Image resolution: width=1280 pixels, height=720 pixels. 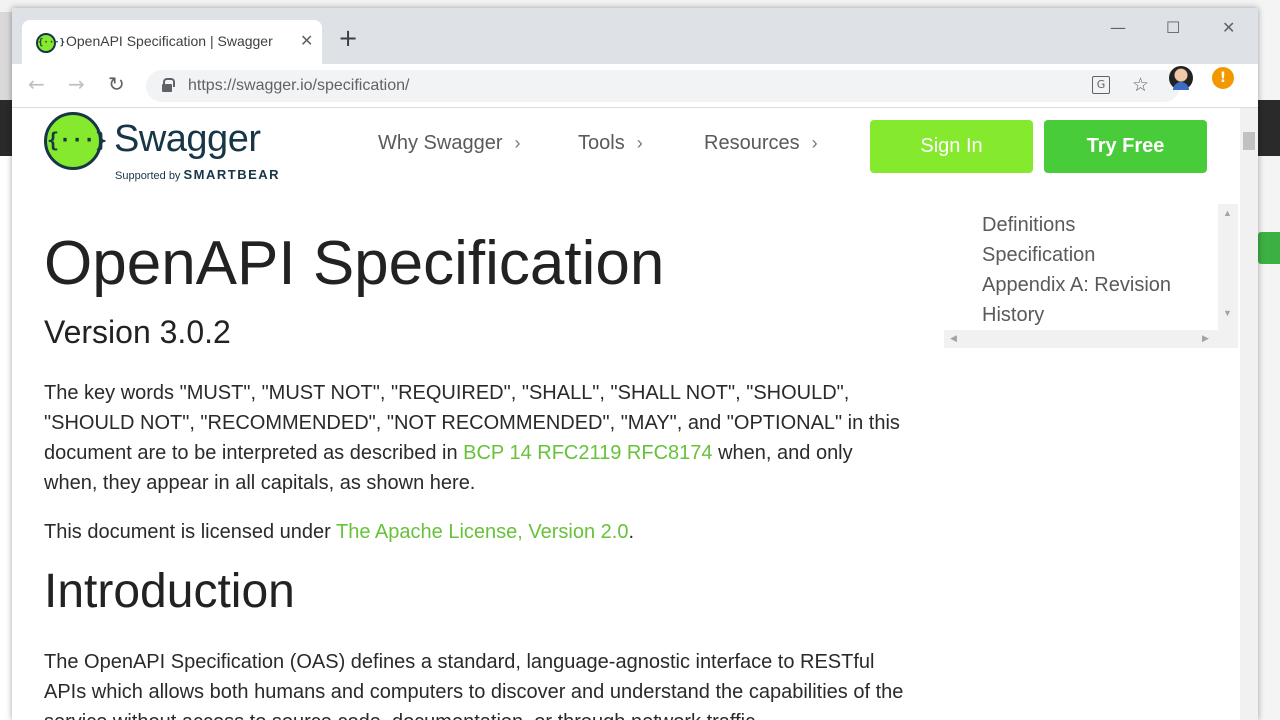 What do you see at coordinates (1091, 339) in the screenshot?
I see `toc-horizontal-scrollbar: ◀ ▶` at bounding box center [1091, 339].